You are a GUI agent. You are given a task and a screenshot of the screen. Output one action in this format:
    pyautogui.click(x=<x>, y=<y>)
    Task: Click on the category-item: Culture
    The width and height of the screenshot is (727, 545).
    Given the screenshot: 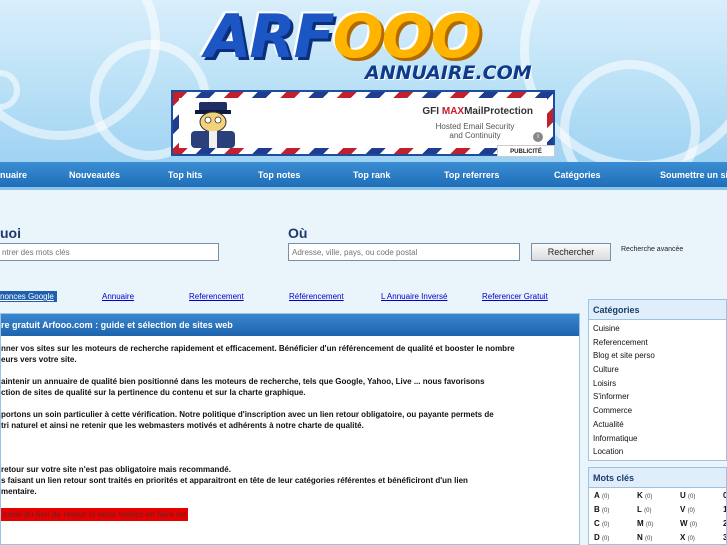 What is the action you would take?
    pyautogui.click(x=657, y=370)
    